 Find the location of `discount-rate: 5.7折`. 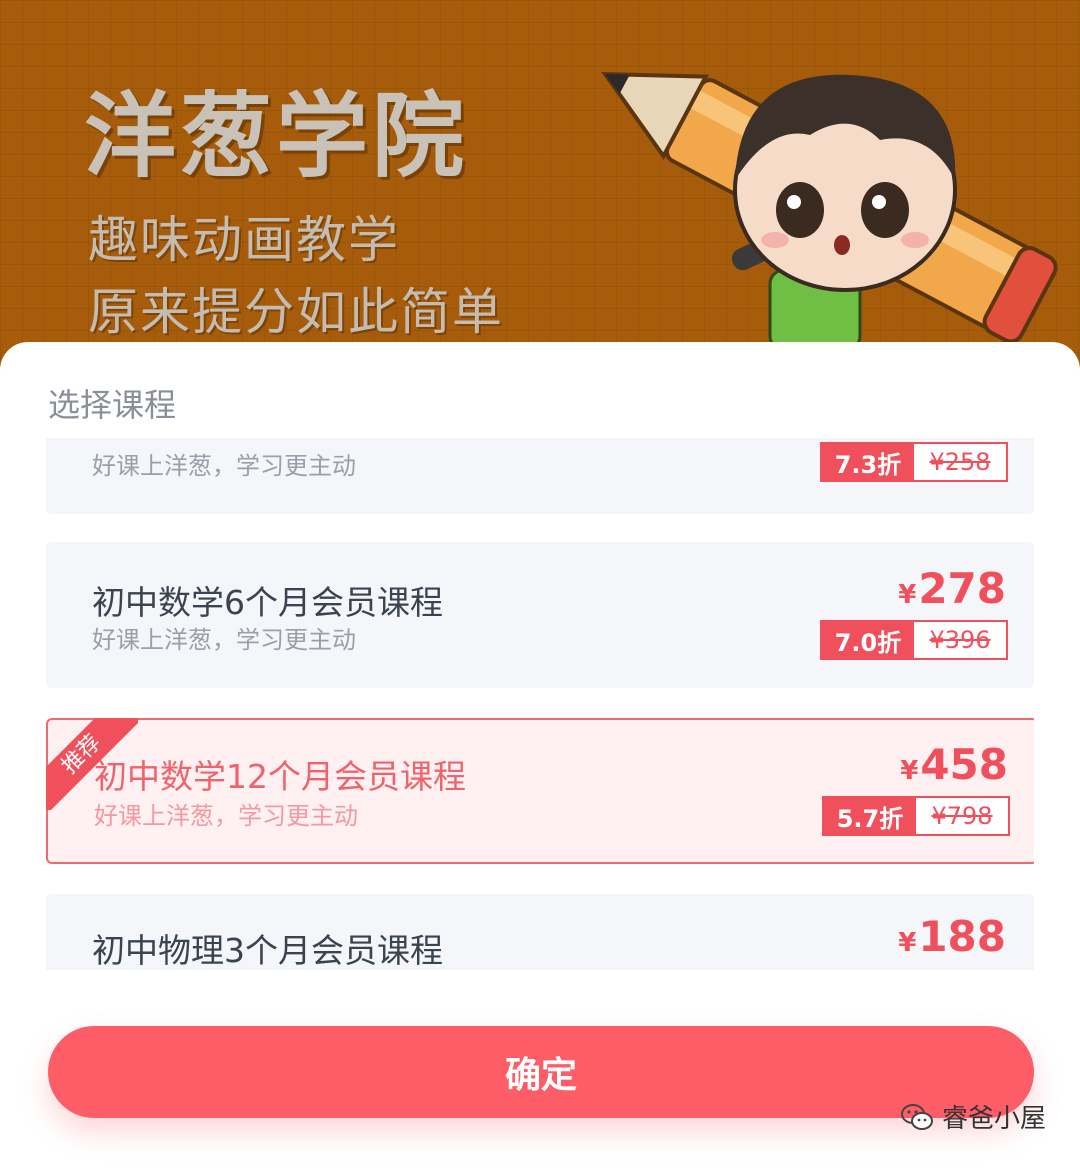

discount-rate: 5.7折 is located at coordinates (870, 816).